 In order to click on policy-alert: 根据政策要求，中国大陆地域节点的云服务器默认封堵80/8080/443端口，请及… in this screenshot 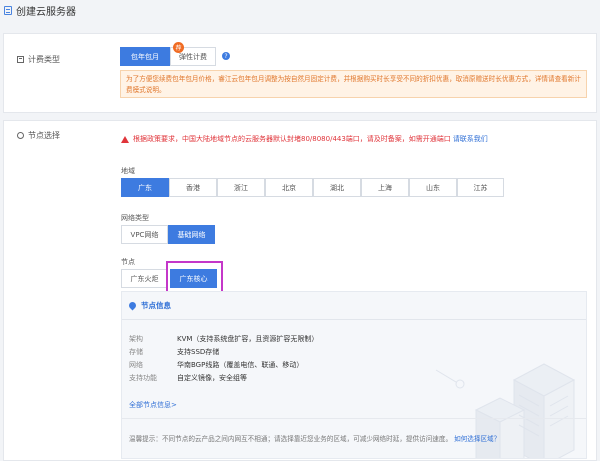, I will do `click(356, 139)`.